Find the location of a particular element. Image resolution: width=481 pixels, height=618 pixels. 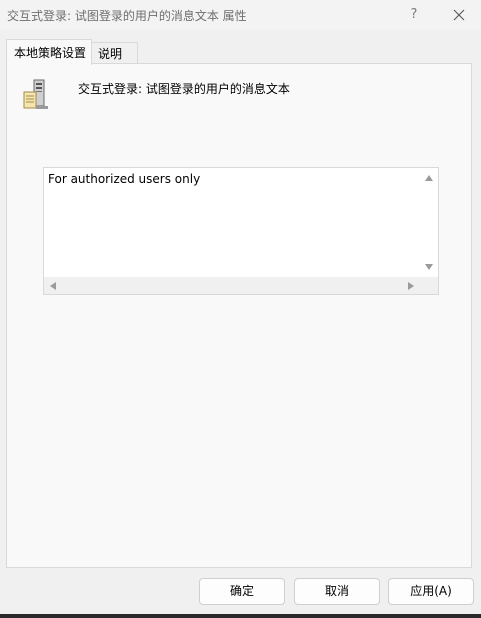

message-text-value: For authorized users only is located at coordinates (124, 179).